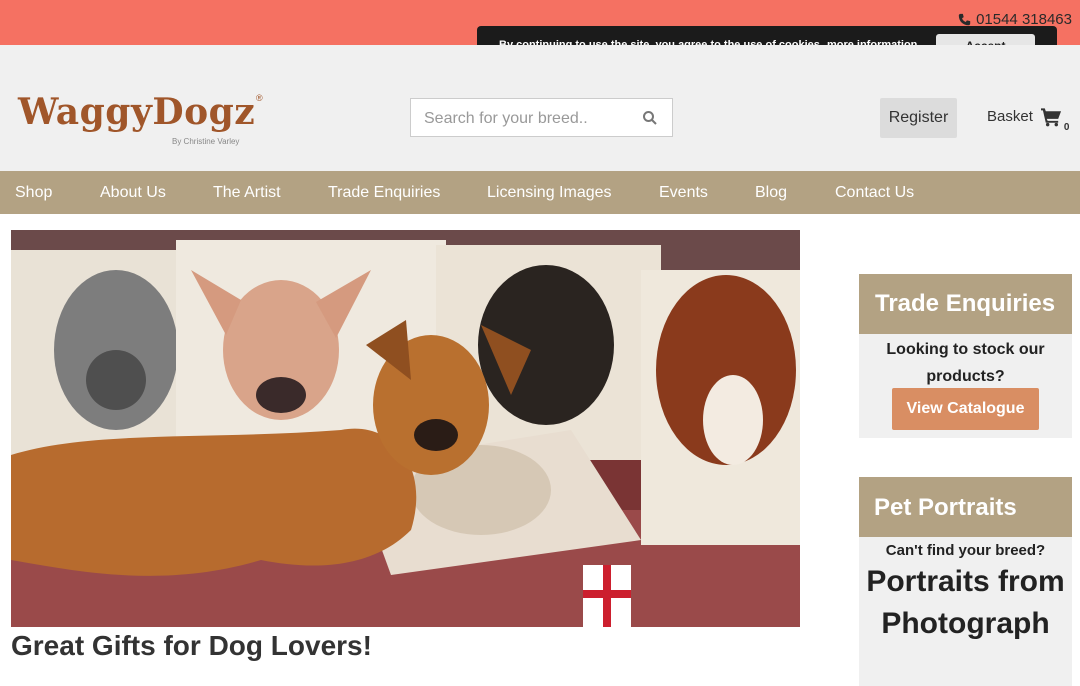 The image size is (1080, 686). What do you see at coordinates (33, 193) in the screenshot?
I see `nav-item-shop: Shop` at bounding box center [33, 193].